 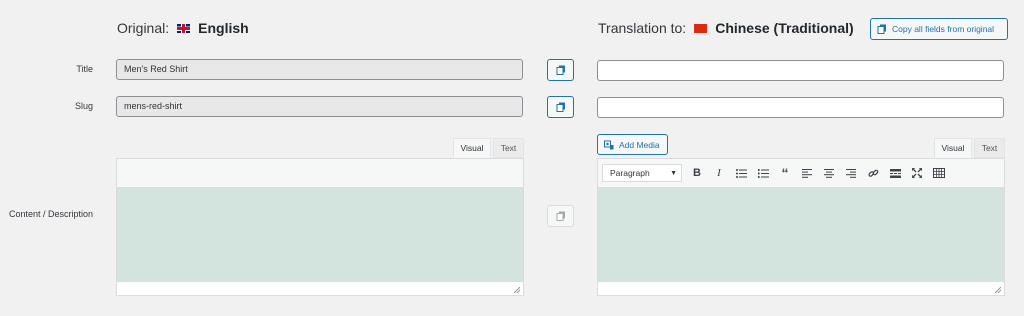 I want to click on title-translation-input, so click(x=800, y=70).